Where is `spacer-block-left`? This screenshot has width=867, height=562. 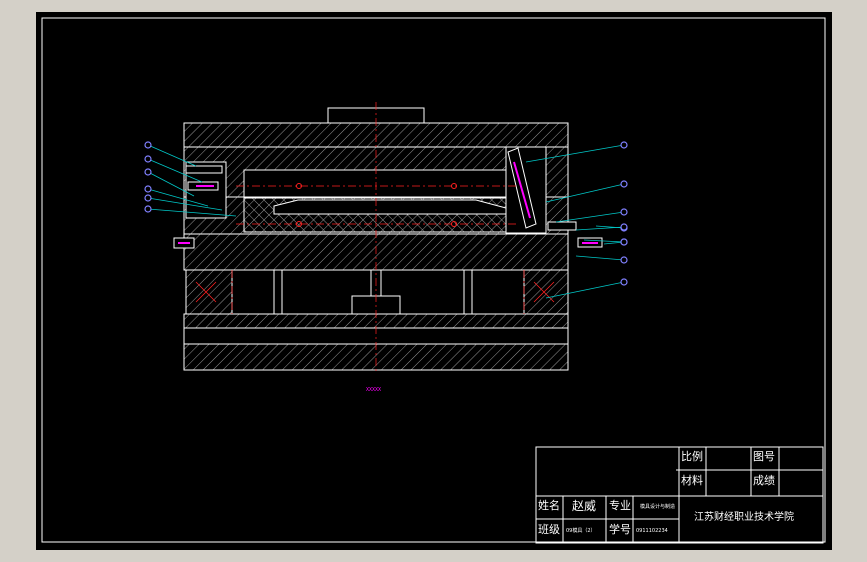 spacer-block-left is located at coordinates (209, 292).